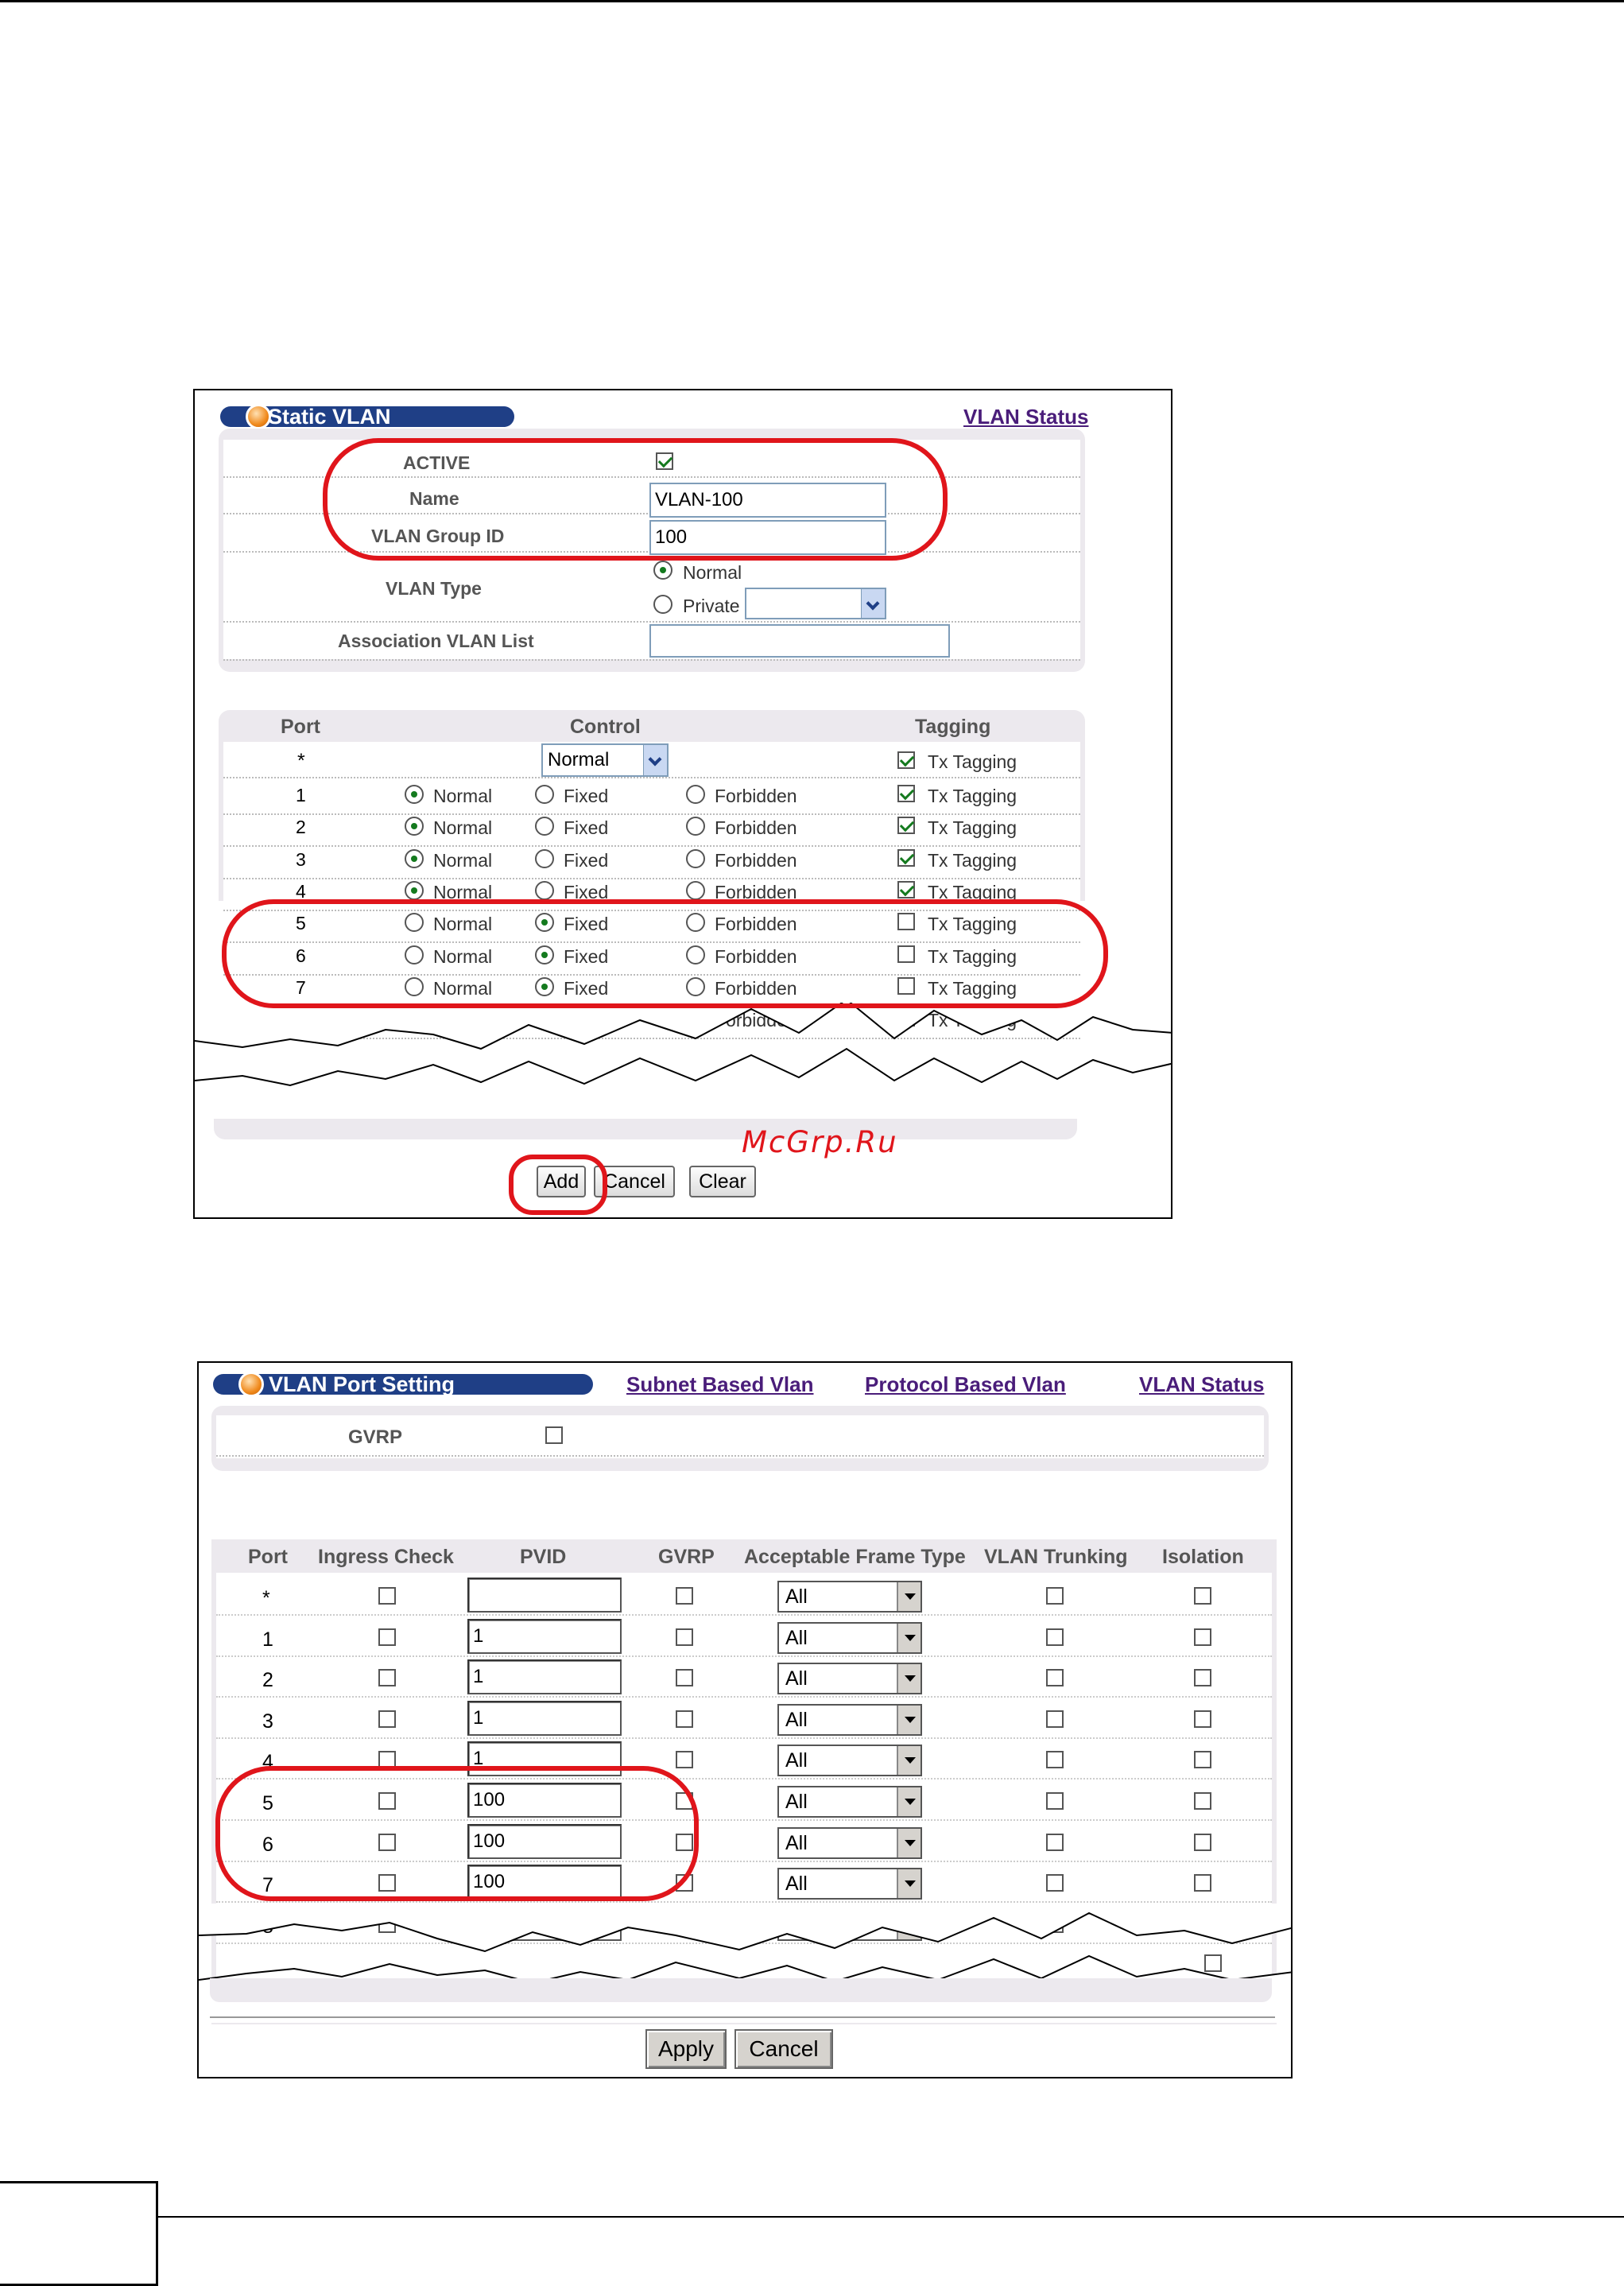 The image size is (1624, 2286). Describe the element at coordinates (403, 1384) in the screenshot. I see `port-setting-title-bar: VLAN Port Setting` at that location.